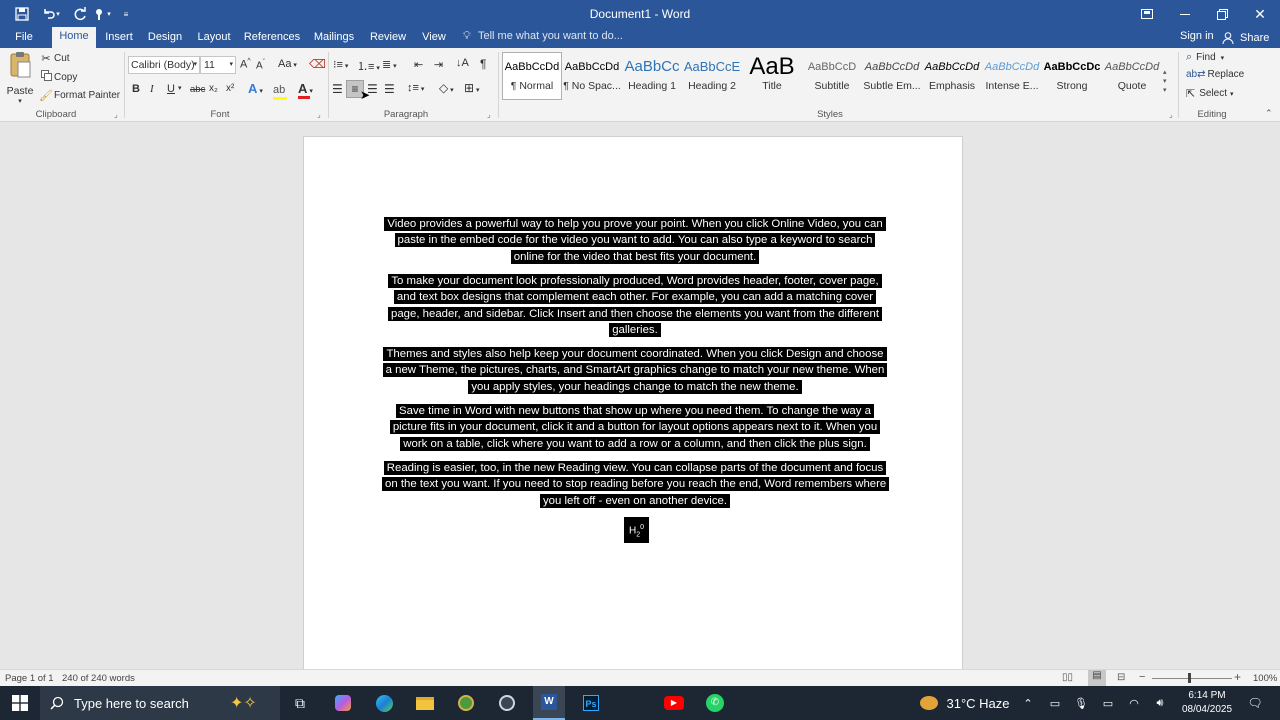 This screenshot has width=1280, height=720. What do you see at coordinates (1192, 678) in the screenshot?
I see `zoom-slider` at bounding box center [1192, 678].